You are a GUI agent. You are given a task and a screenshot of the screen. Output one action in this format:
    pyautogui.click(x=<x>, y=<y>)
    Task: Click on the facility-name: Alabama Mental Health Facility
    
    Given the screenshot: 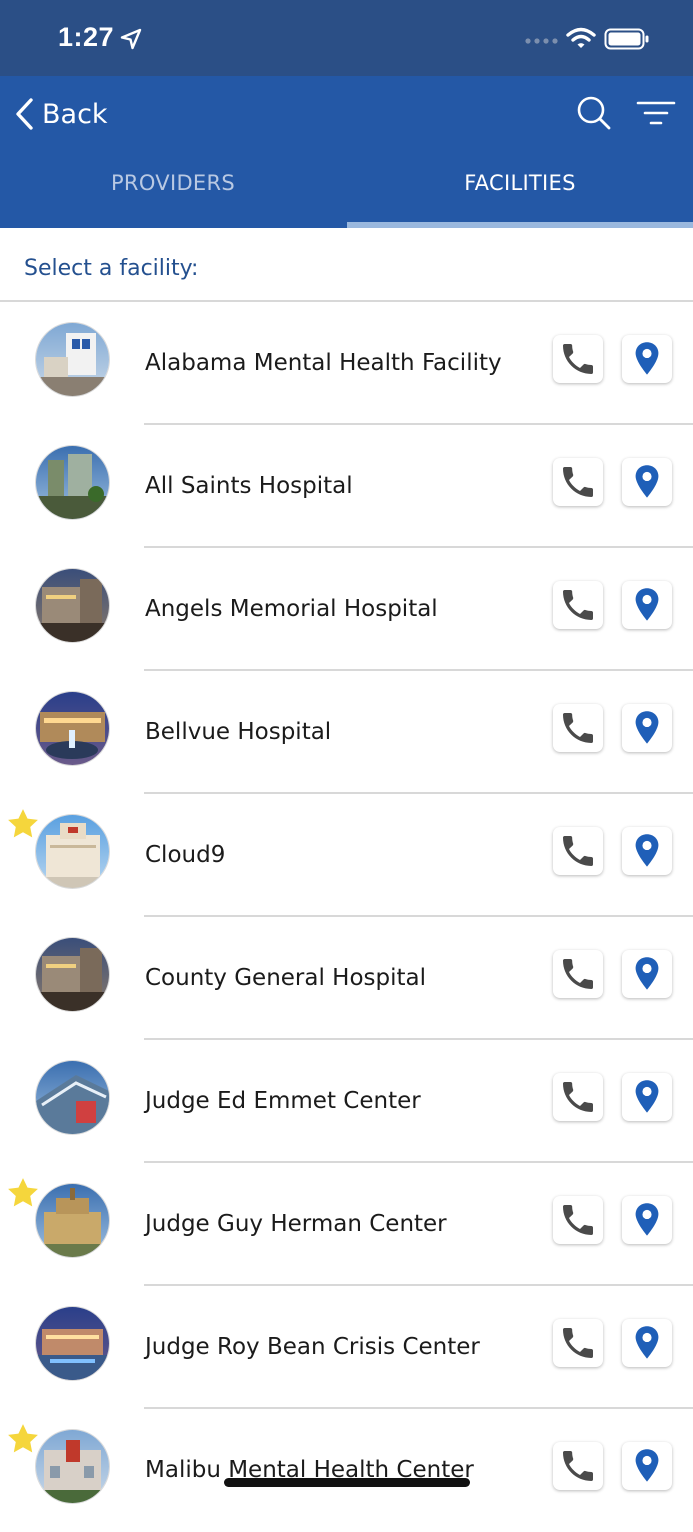 What is the action you would take?
    pyautogui.click(x=323, y=363)
    